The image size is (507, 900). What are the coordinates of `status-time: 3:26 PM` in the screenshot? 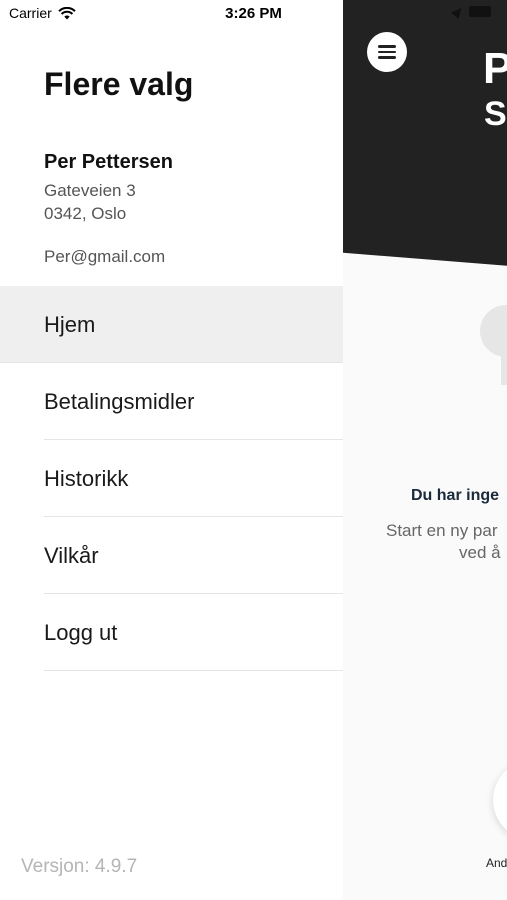 It's located at (253, 13).